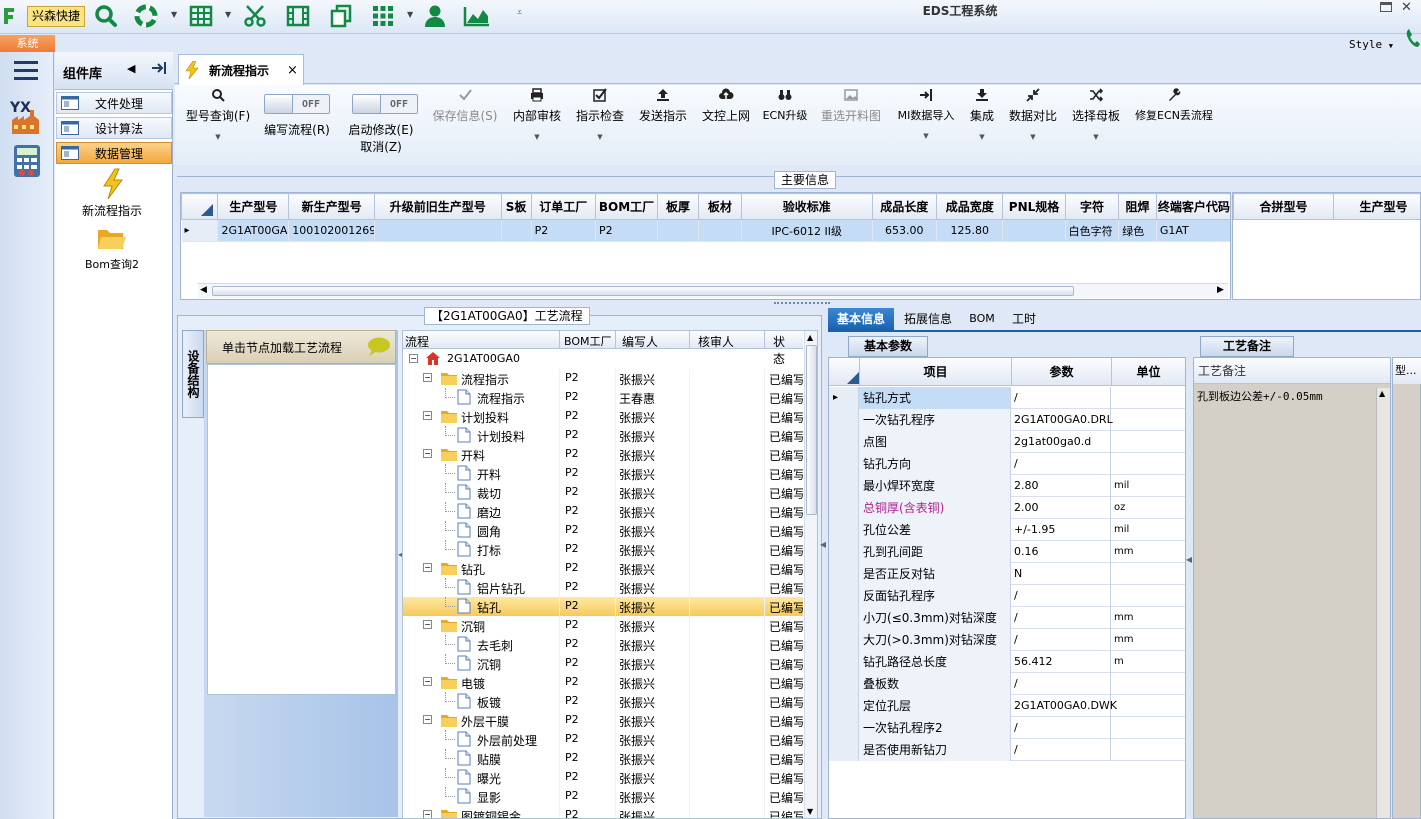 The width and height of the screenshot is (1421, 819). Describe the element at coordinates (888, 346) in the screenshot. I see `subtab-basic-params: 基本参数` at that location.